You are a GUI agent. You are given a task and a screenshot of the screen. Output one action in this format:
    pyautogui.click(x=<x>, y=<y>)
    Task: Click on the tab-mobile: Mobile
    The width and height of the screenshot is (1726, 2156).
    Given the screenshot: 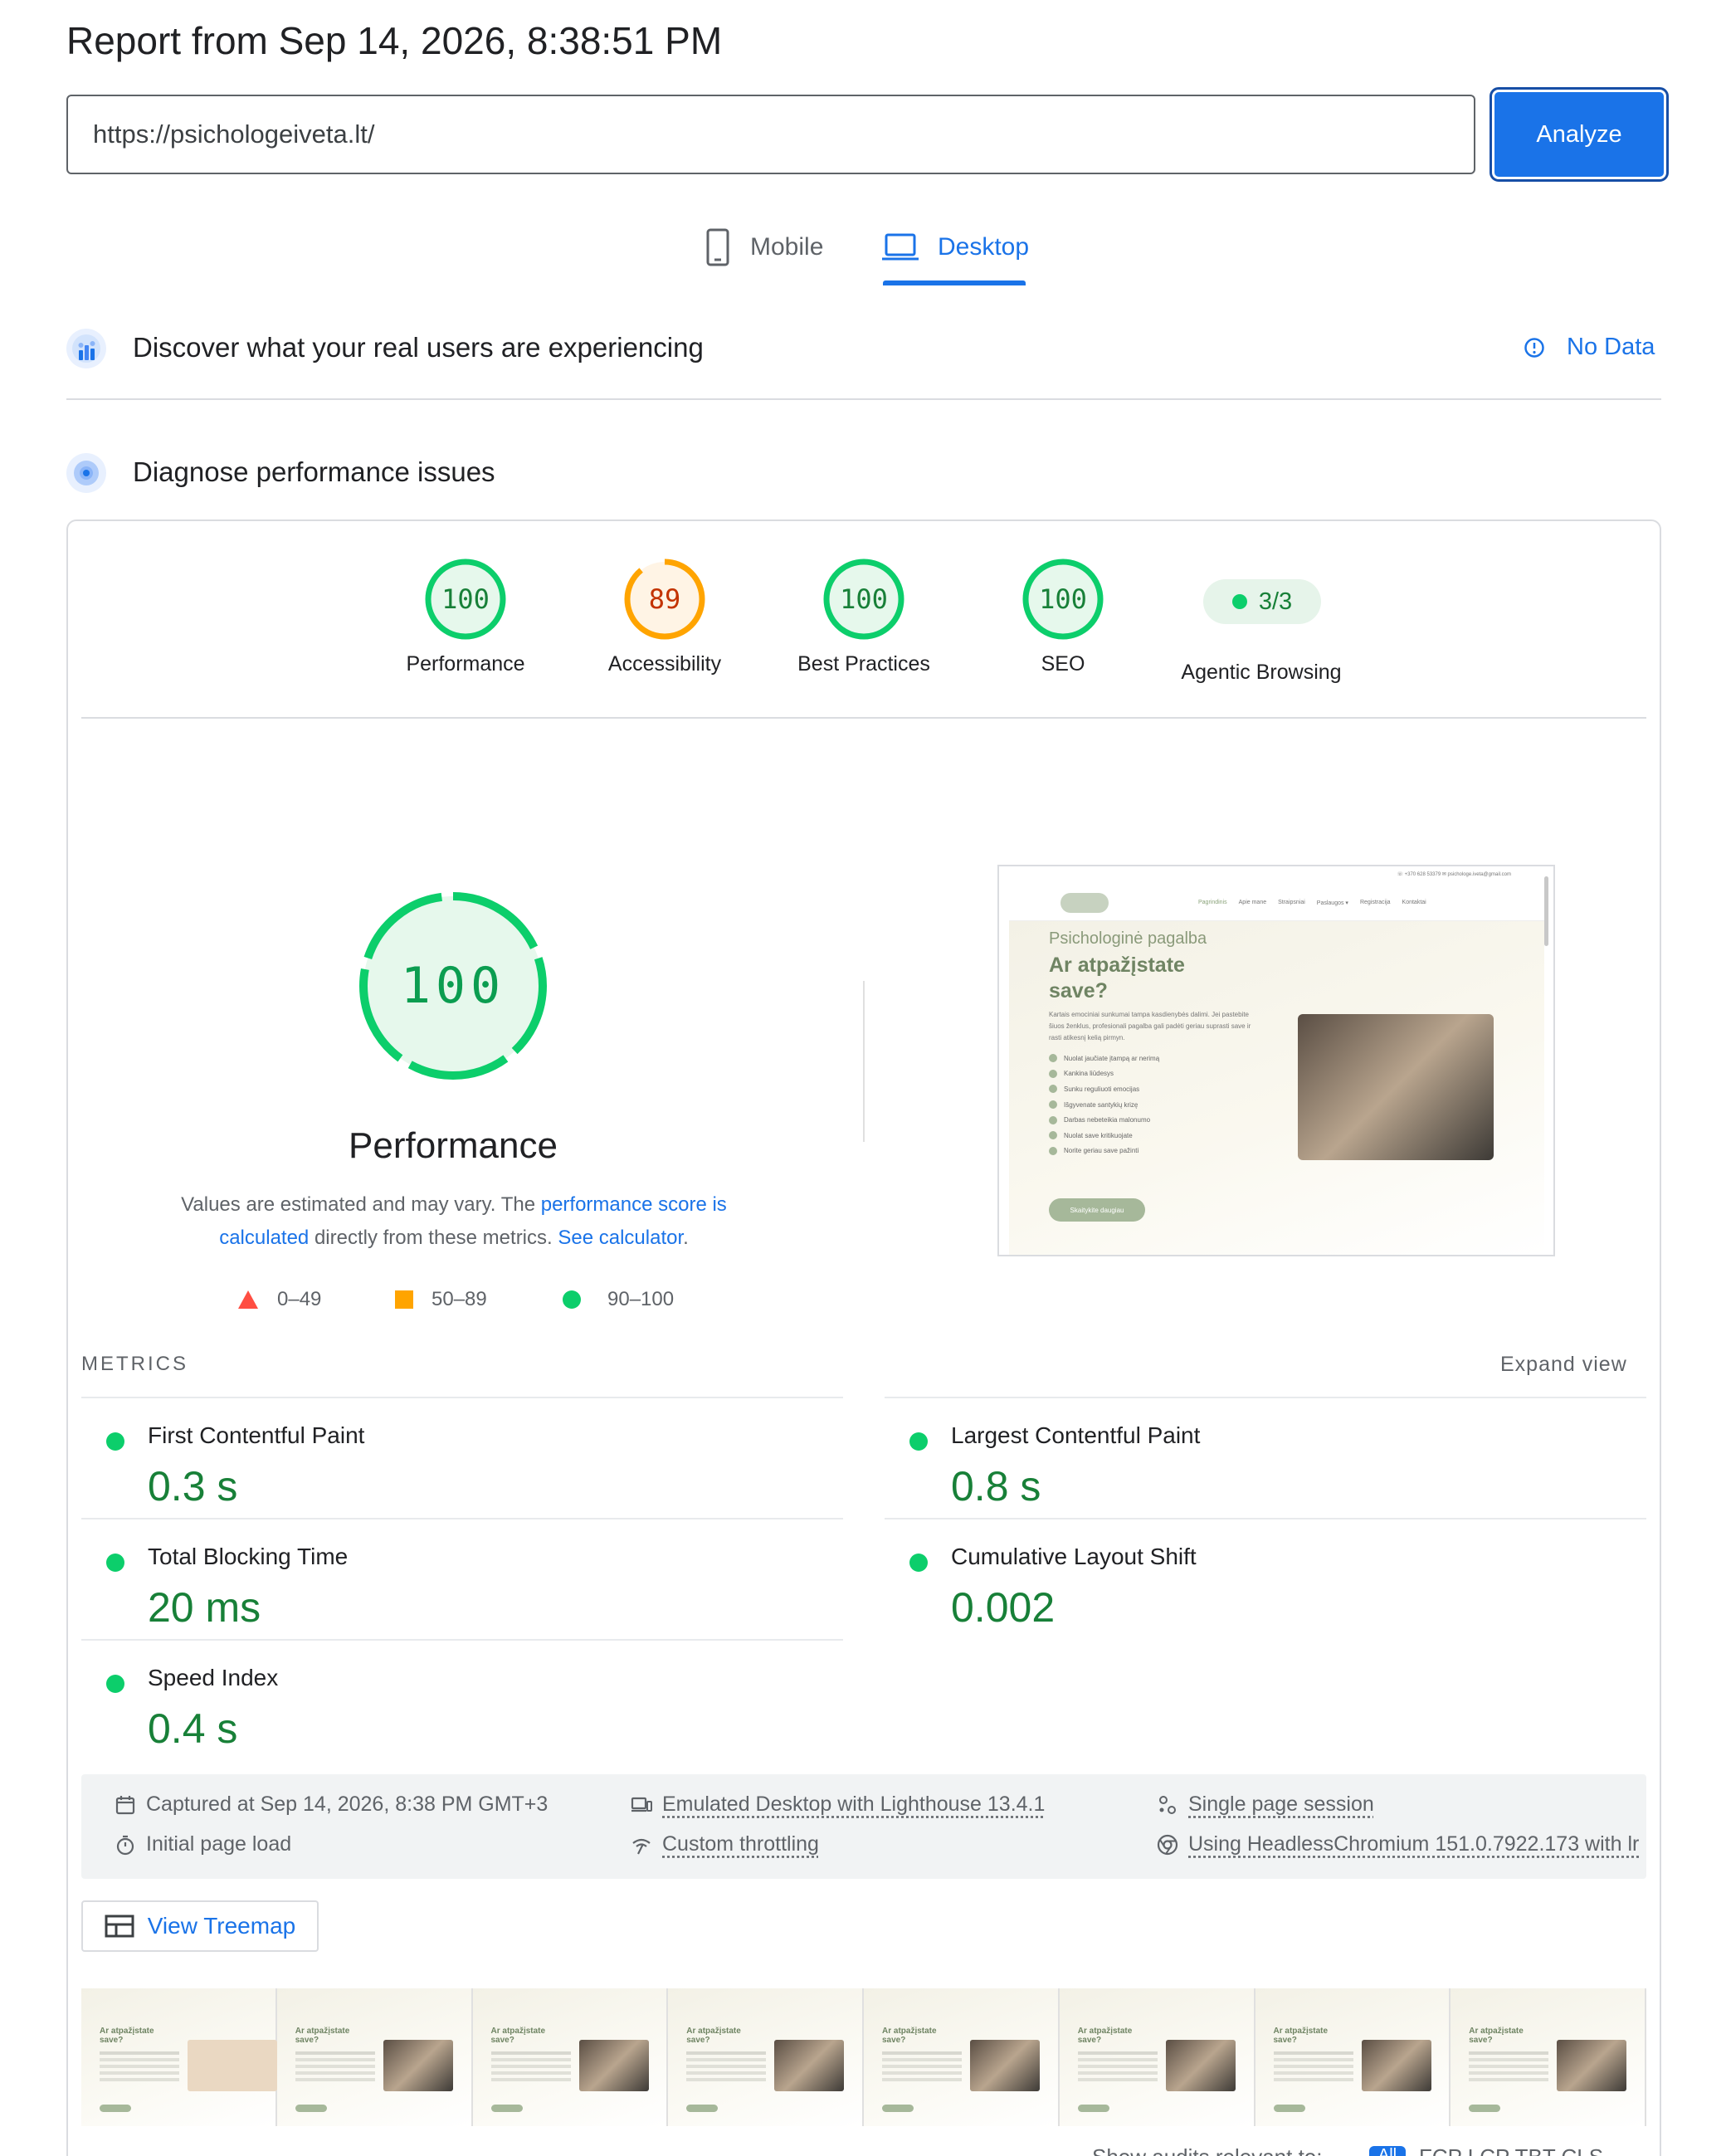 What is the action you would take?
    pyautogui.click(x=763, y=247)
    